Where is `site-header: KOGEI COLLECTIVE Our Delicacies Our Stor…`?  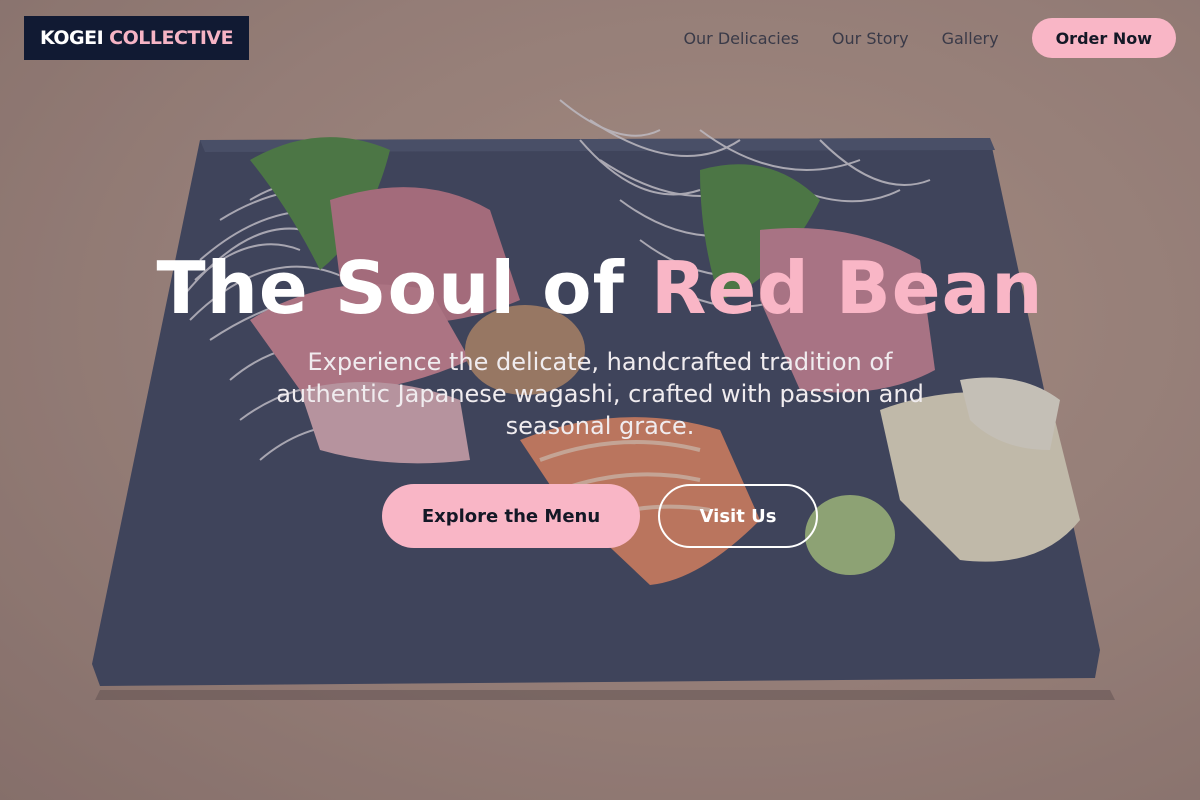 site-header: KOGEI COLLECTIVE Our Delicacies Our Stor… is located at coordinates (600, 38).